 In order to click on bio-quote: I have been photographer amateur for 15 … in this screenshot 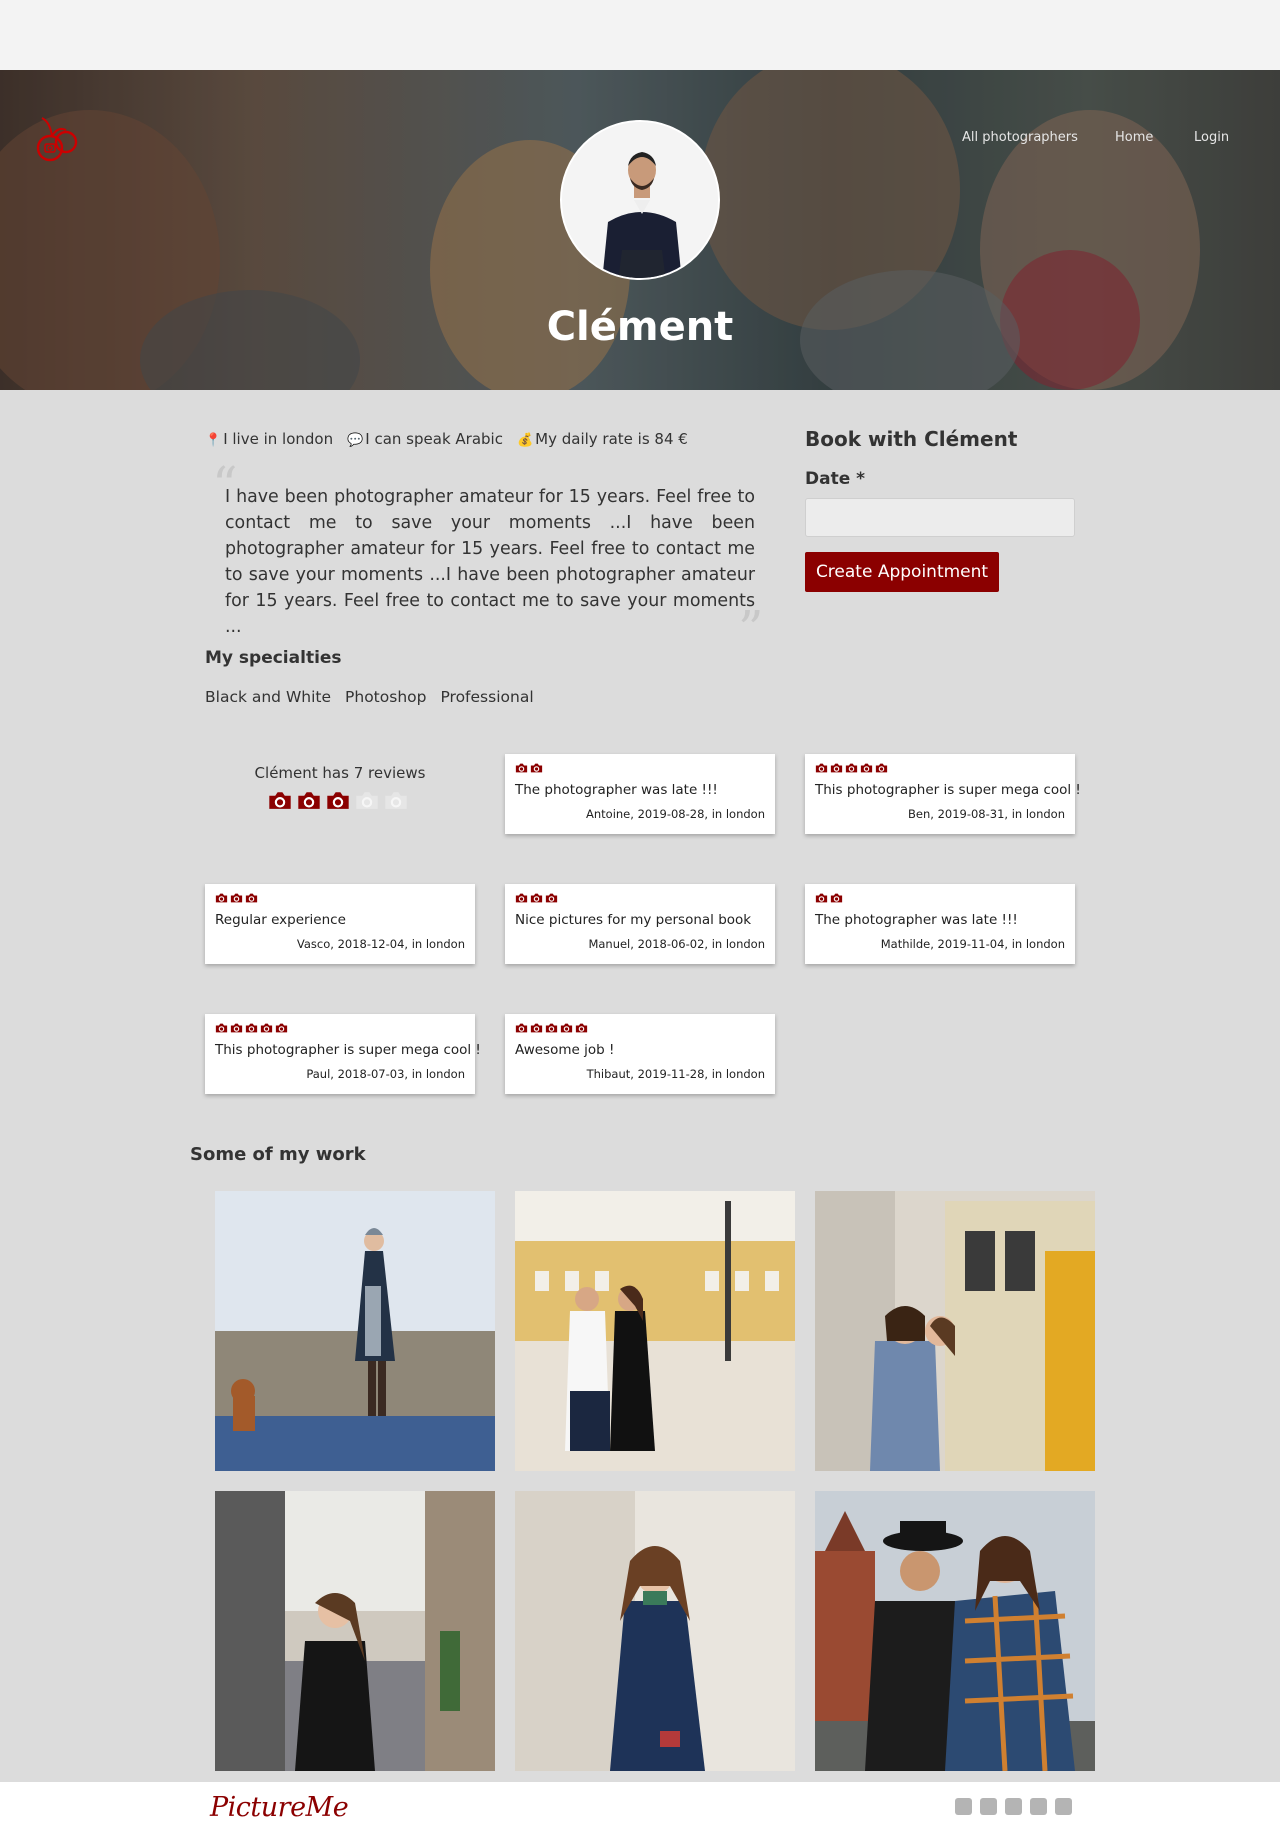, I will do `click(490, 562)`.